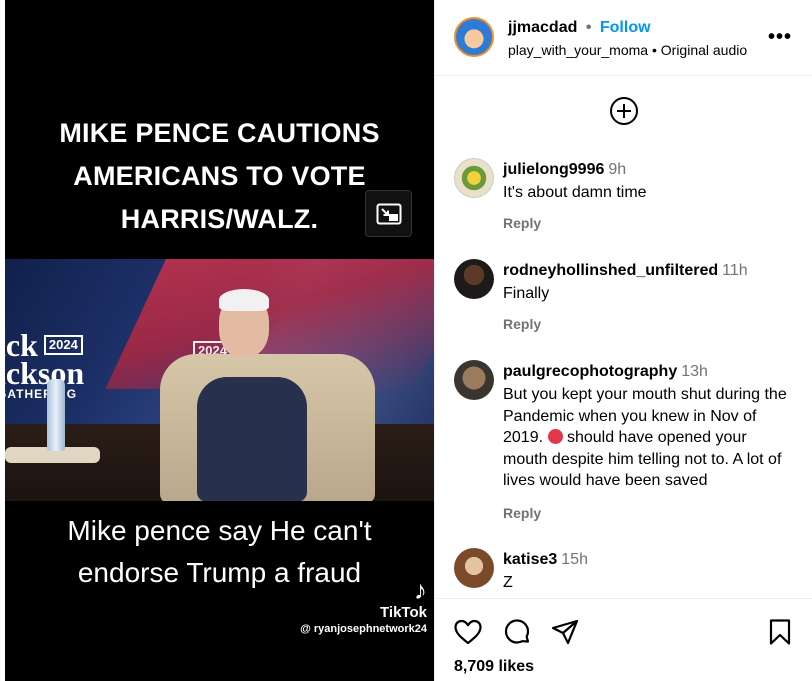 This screenshot has width=812, height=681. What do you see at coordinates (780, 37) in the screenshot?
I see `more-options-icon: •••` at bounding box center [780, 37].